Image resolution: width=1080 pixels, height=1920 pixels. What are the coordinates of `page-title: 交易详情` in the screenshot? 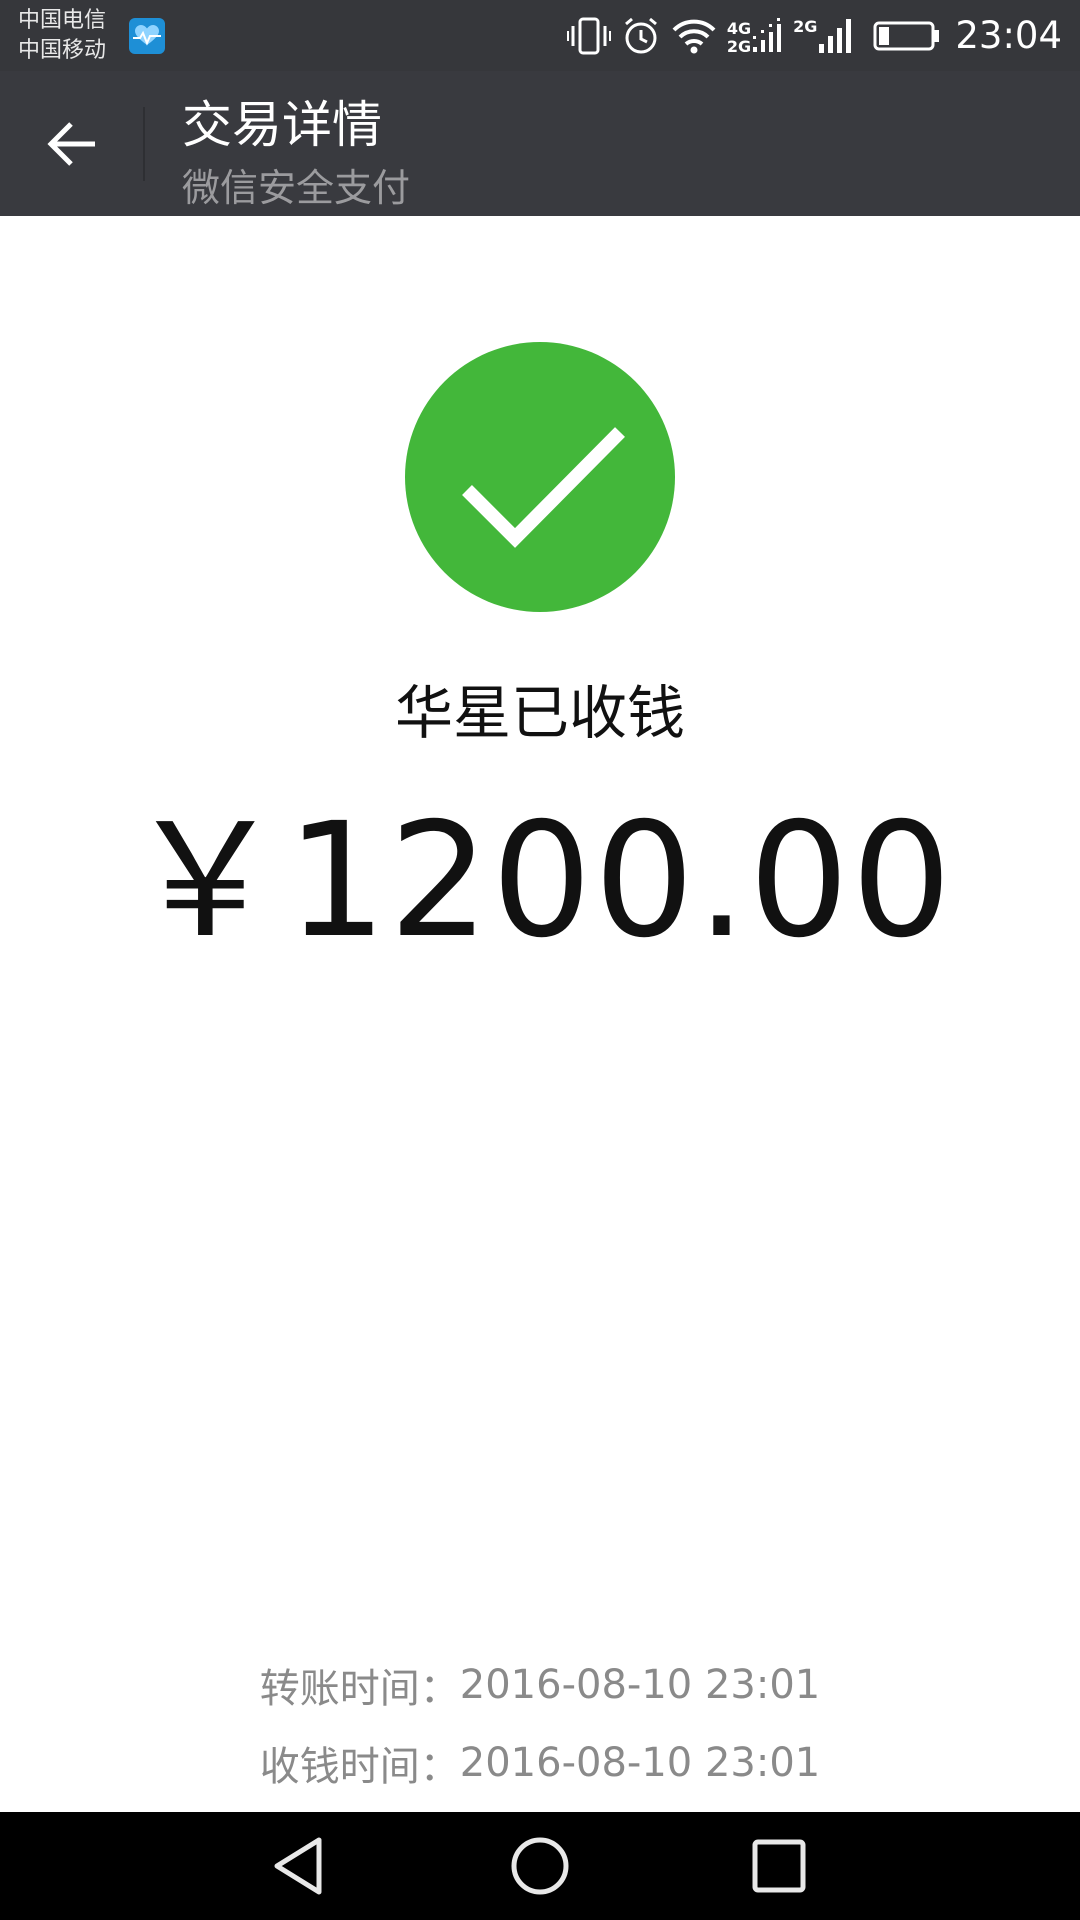 It's located at (282, 125).